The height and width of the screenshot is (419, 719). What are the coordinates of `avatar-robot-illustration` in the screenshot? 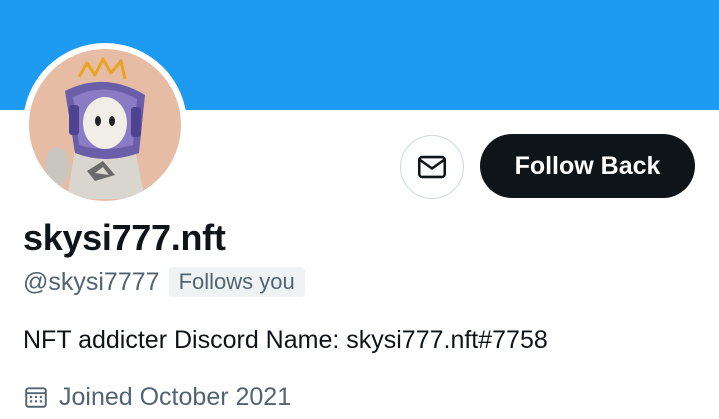 It's located at (95, 128).